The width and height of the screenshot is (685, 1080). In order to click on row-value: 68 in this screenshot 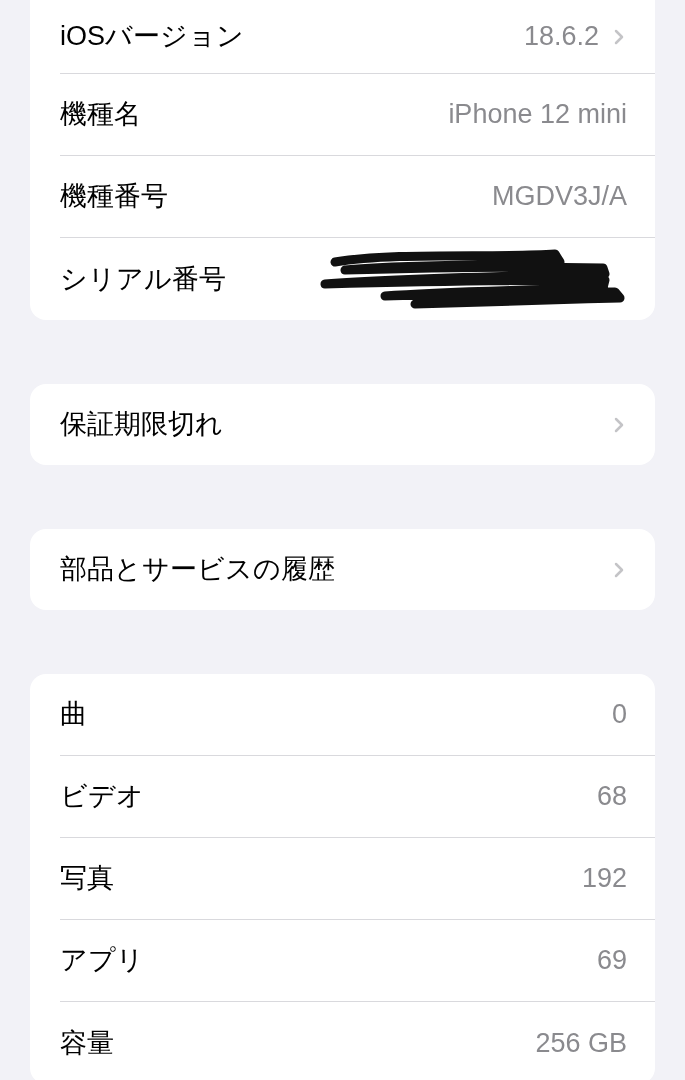, I will do `click(611, 797)`.